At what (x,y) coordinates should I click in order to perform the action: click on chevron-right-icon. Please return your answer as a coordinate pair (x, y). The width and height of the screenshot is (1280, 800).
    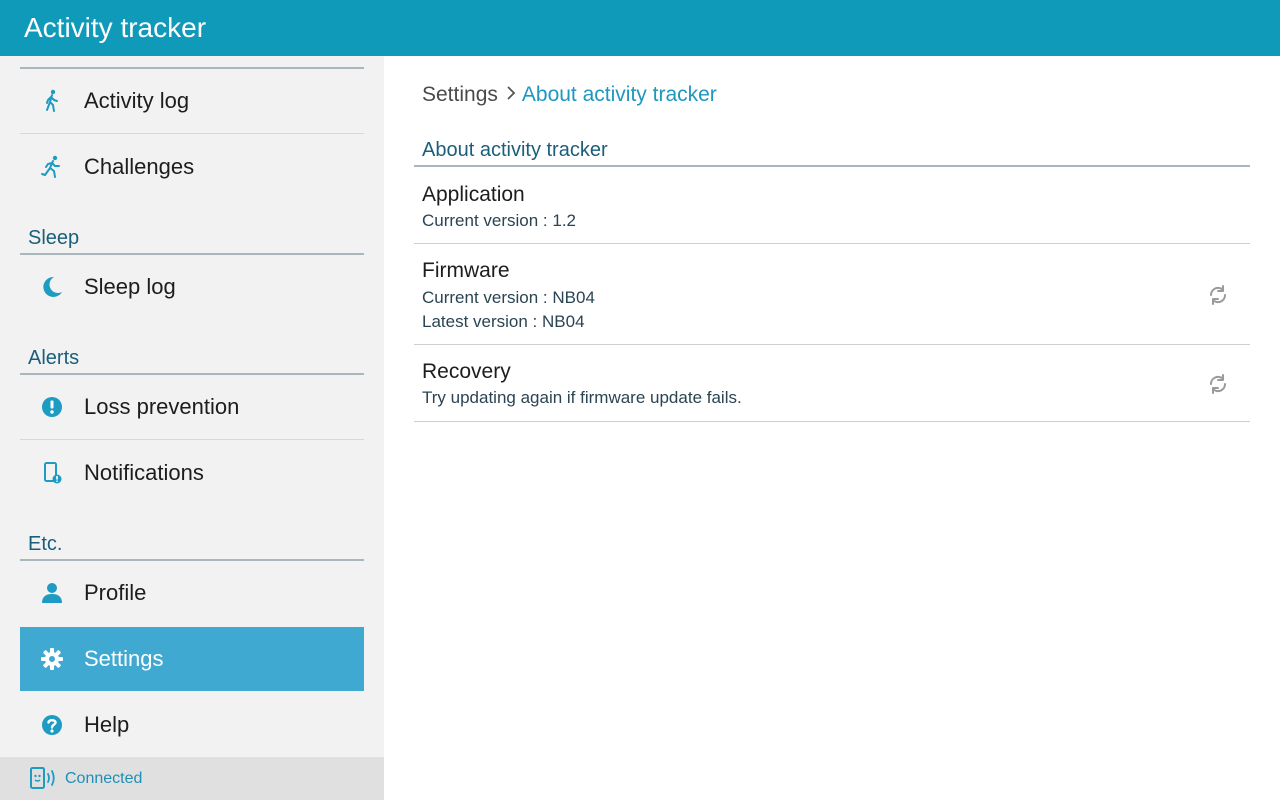
    Looking at the image, I should click on (511, 93).